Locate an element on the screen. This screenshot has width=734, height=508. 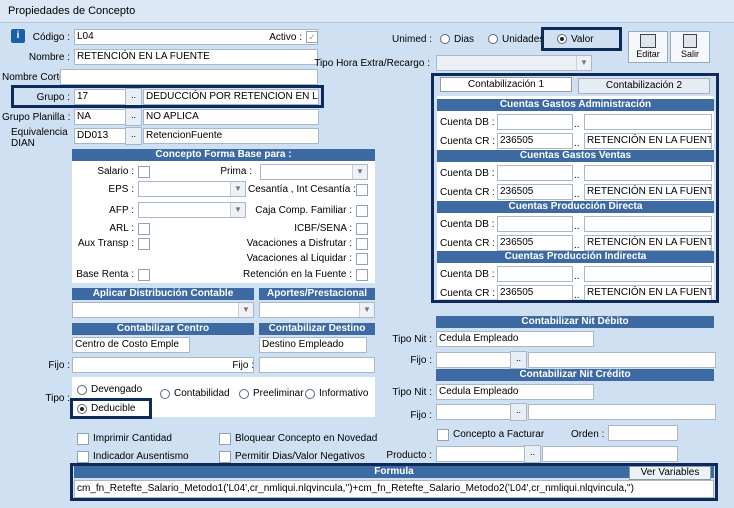
aux-transp-checkbox is located at coordinates (144, 244).